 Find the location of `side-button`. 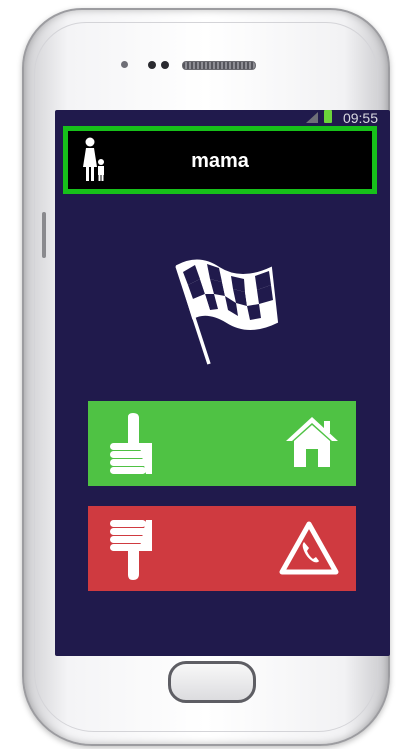

side-button is located at coordinates (44, 235).